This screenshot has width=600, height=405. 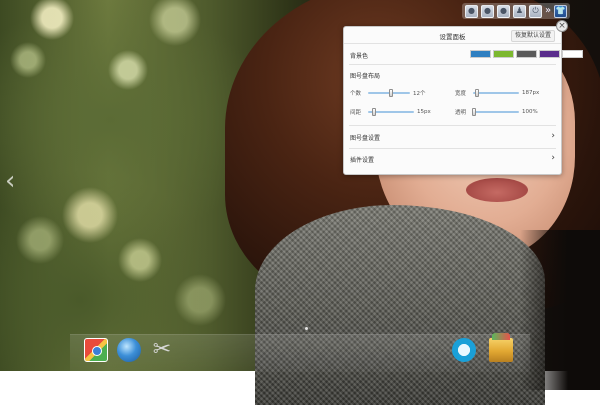 I want to click on width-slider, so click(x=496, y=93).